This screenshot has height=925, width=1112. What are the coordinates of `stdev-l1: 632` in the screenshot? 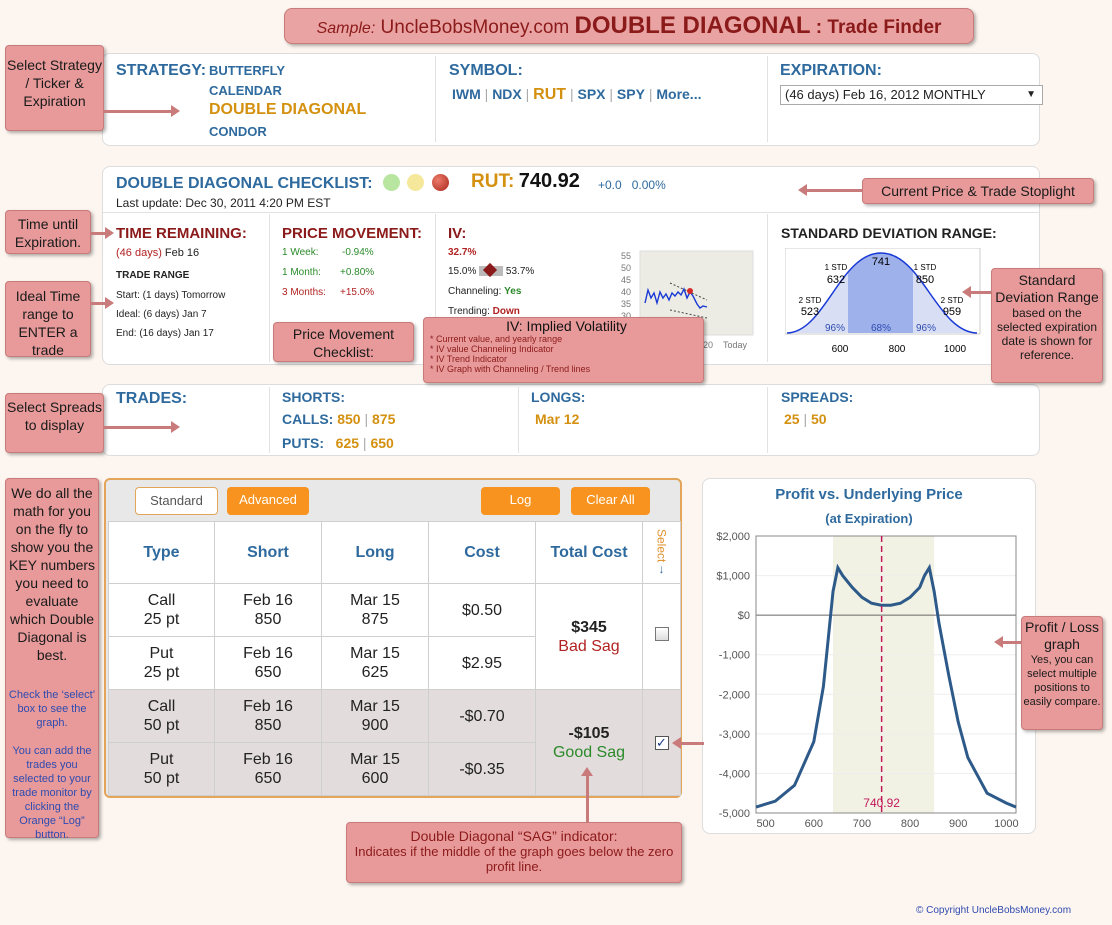 It's located at (836, 280).